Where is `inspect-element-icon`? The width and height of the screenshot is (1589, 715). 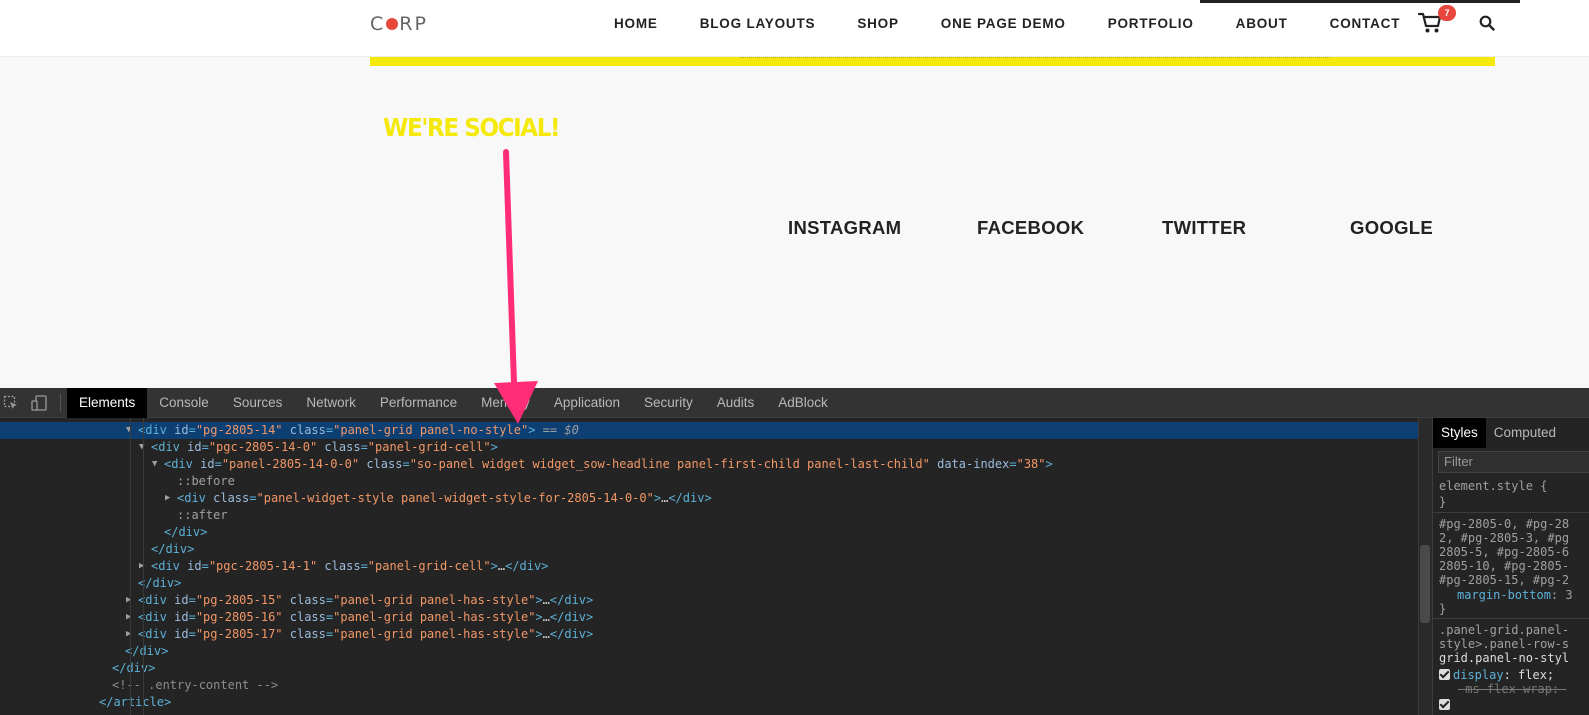 inspect-element-icon is located at coordinates (11, 403).